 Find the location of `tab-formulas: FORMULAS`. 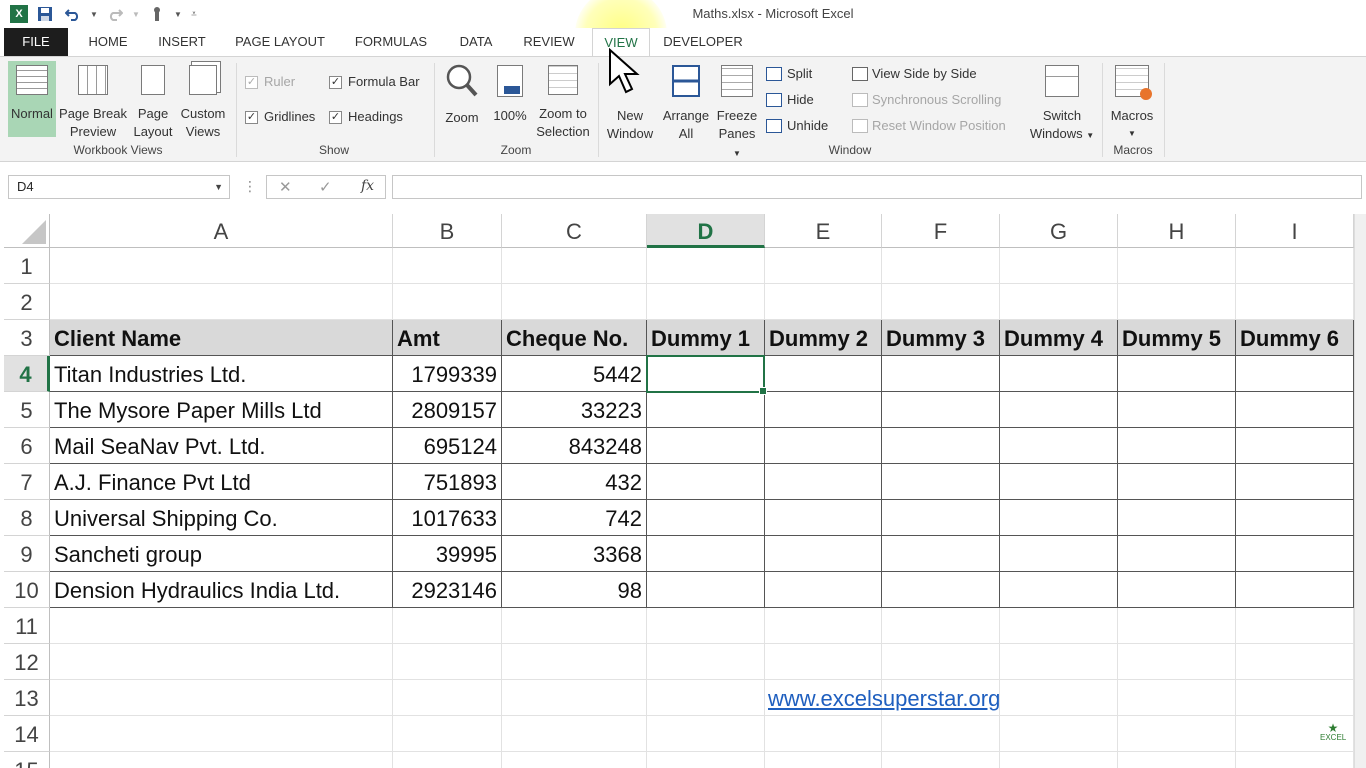

tab-formulas: FORMULAS is located at coordinates (391, 42).